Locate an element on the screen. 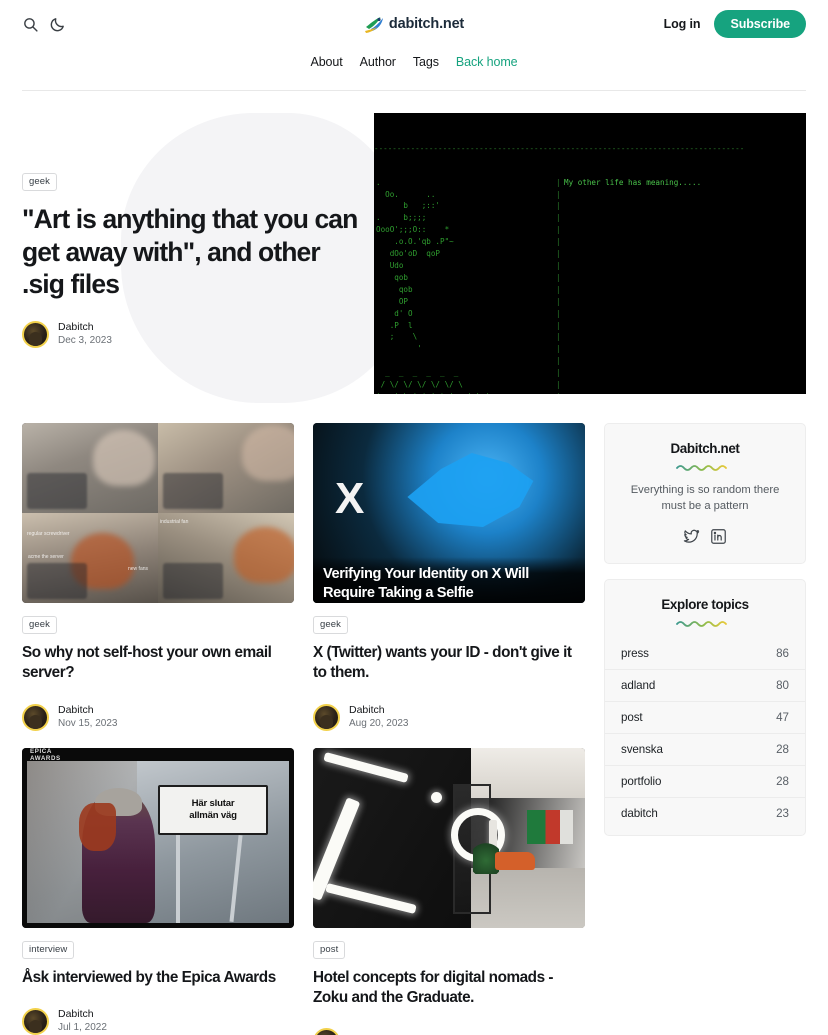 Image resolution: width=828 pixels, height=1035 pixels. topic-count: 23 is located at coordinates (782, 813).